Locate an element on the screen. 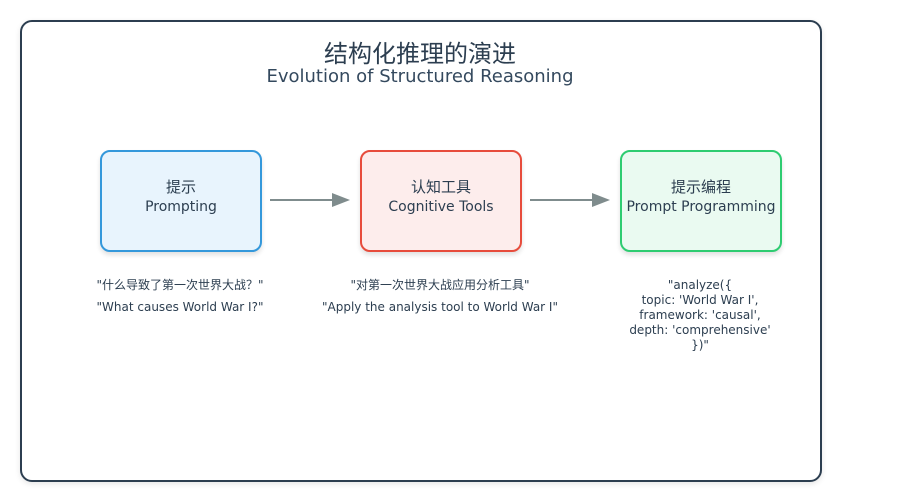 The image size is (900, 500). title-chinese: 结构化推理的演进 is located at coordinates (420, 54).